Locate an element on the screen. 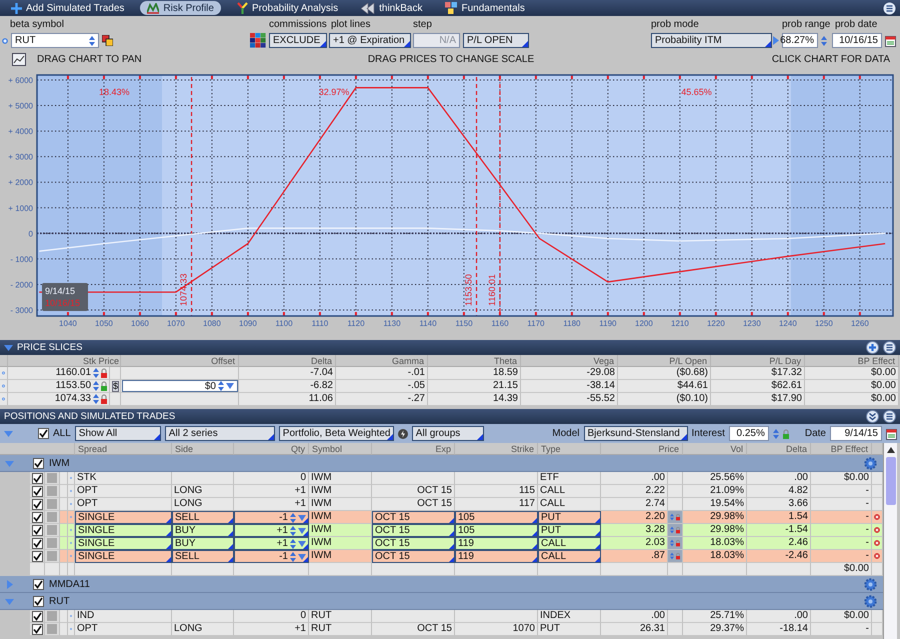  symbol-field: RUT is located at coordinates (55, 40).